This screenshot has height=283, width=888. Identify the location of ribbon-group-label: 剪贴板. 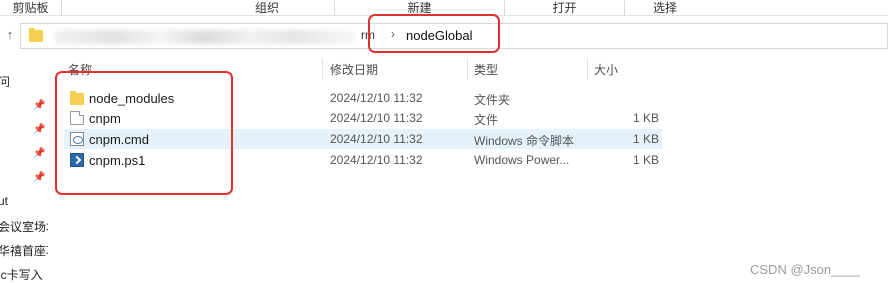
(30, 8).